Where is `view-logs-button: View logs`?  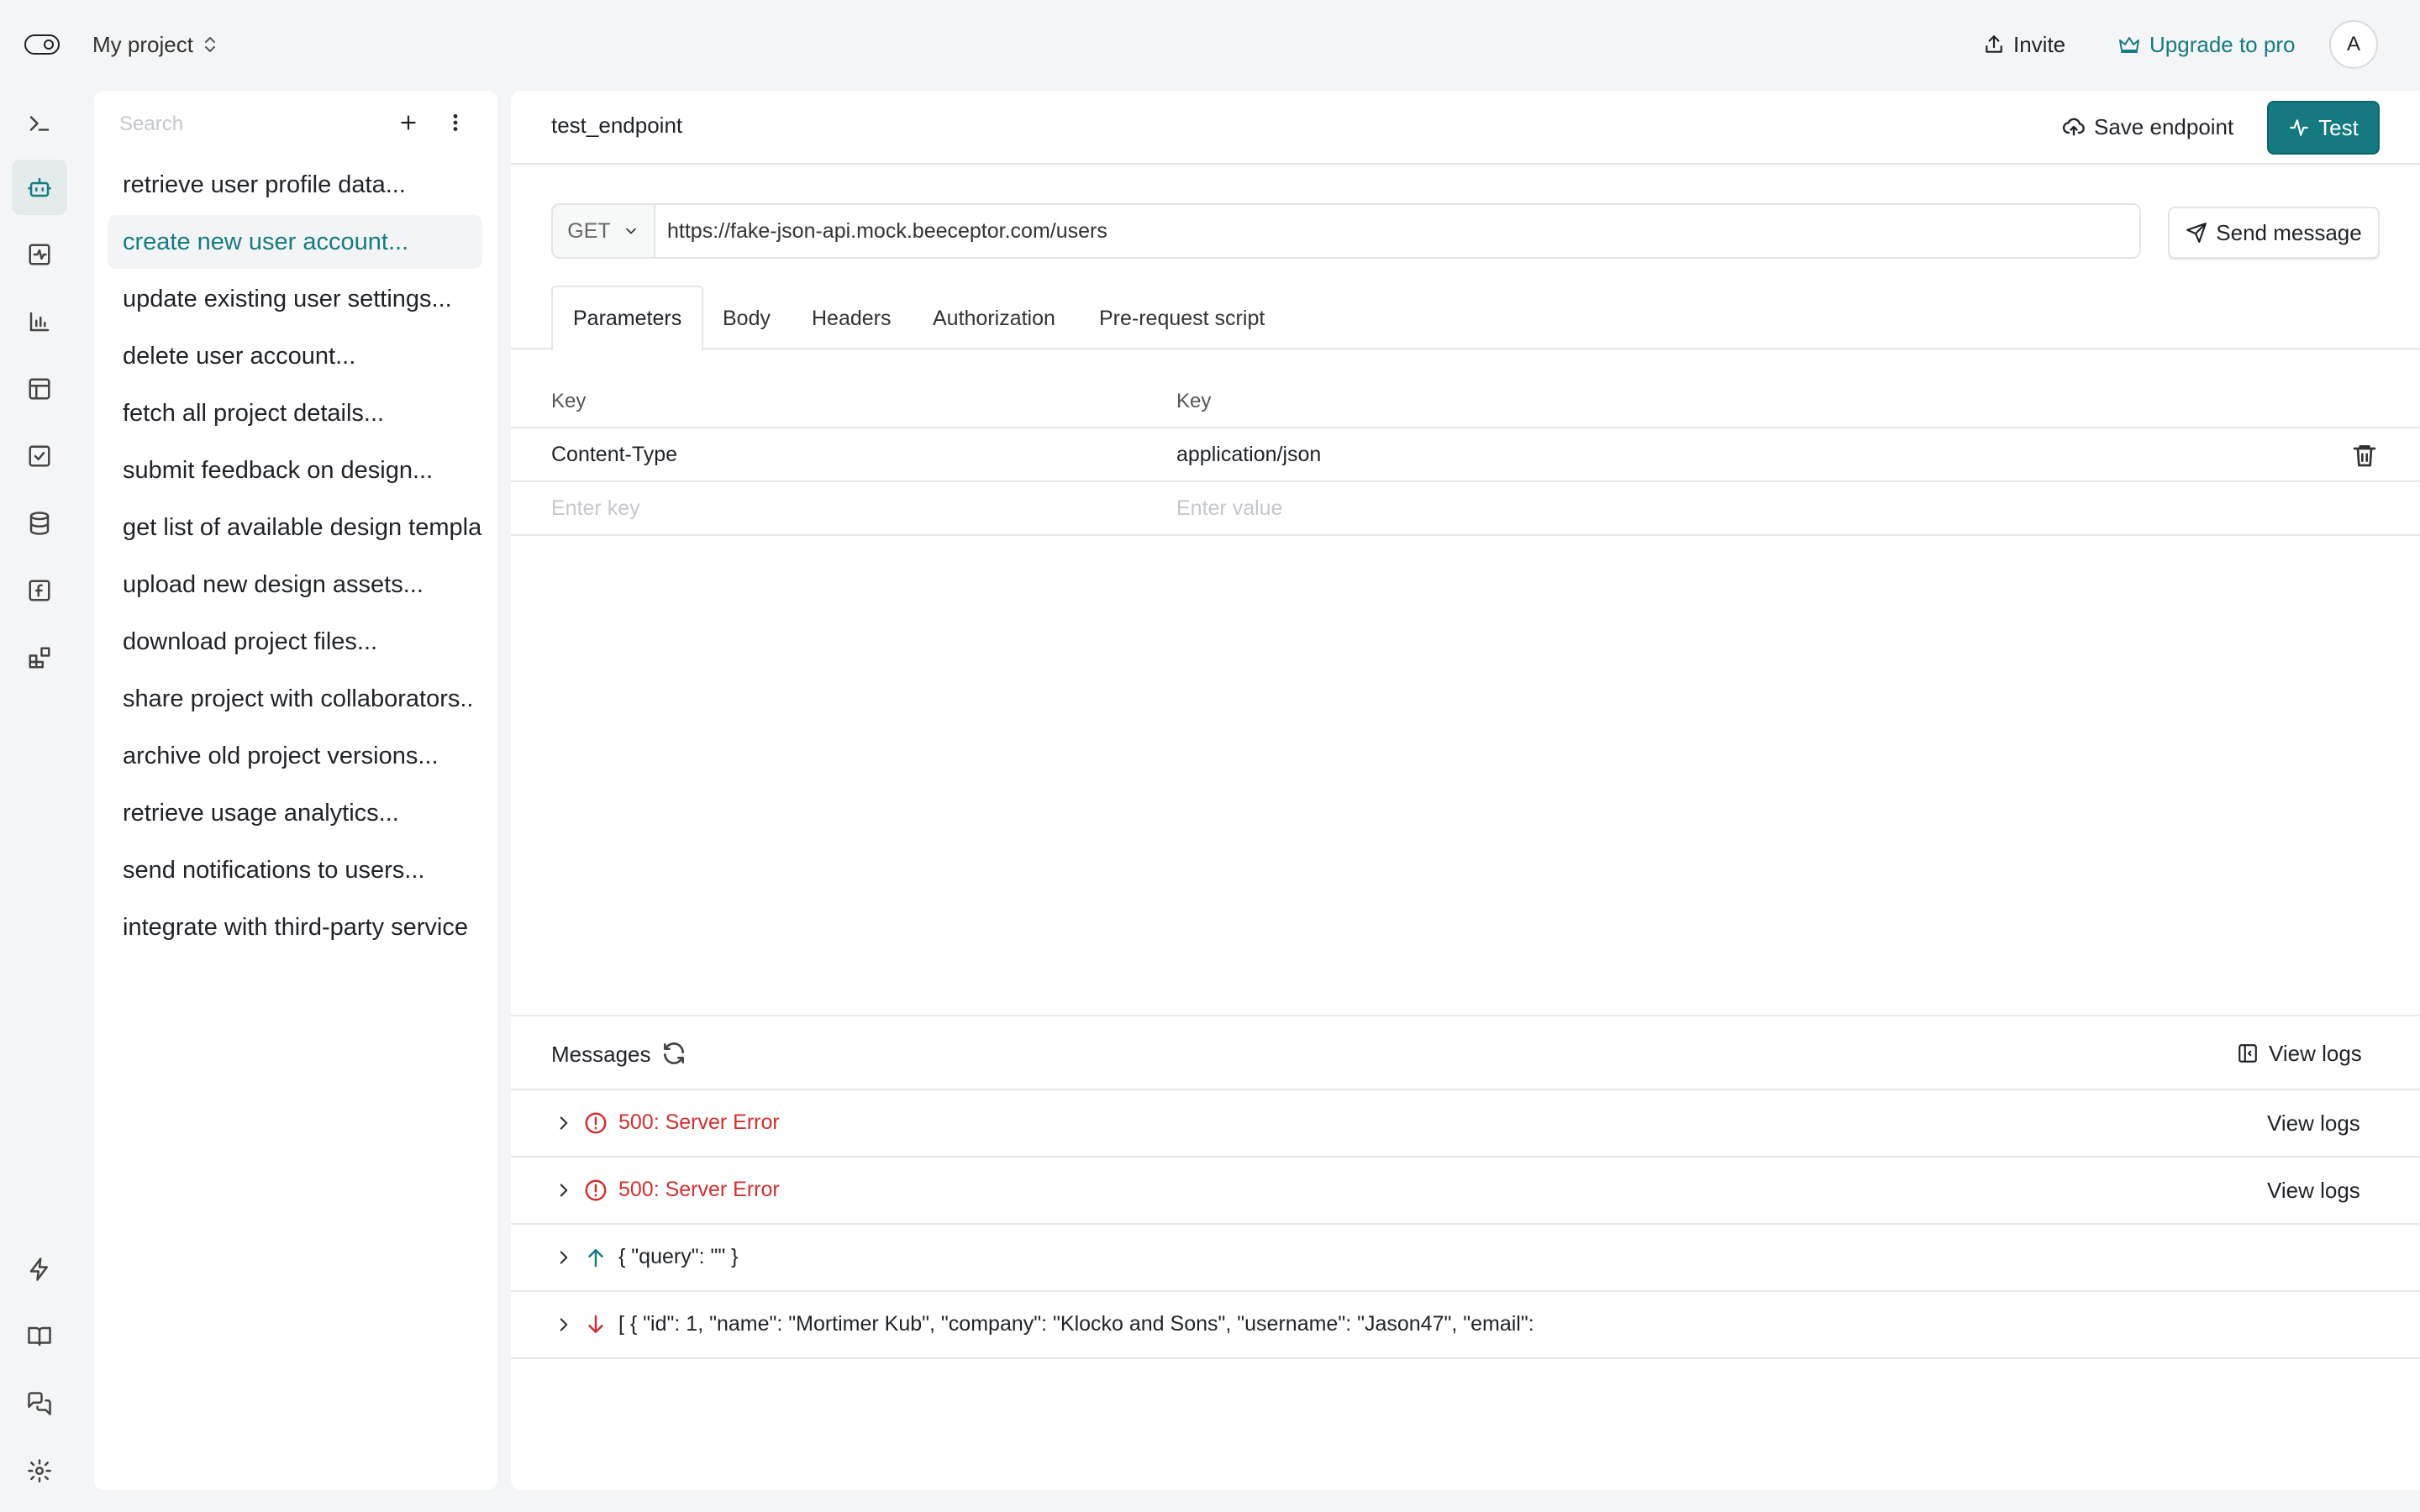
view-logs-button: View logs is located at coordinates (2299, 1053).